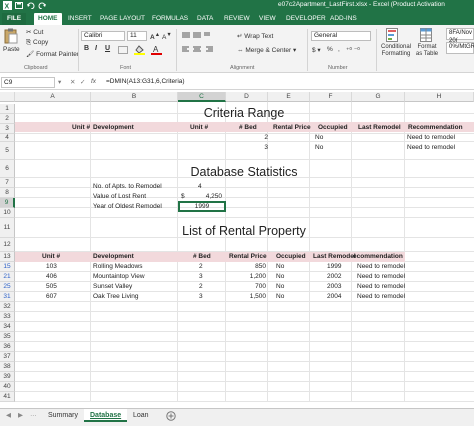 This screenshot has height=426, width=474. Describe the element at coordinates (14, 19) in the screenshot. I see `tab-file: FILE` at that location.